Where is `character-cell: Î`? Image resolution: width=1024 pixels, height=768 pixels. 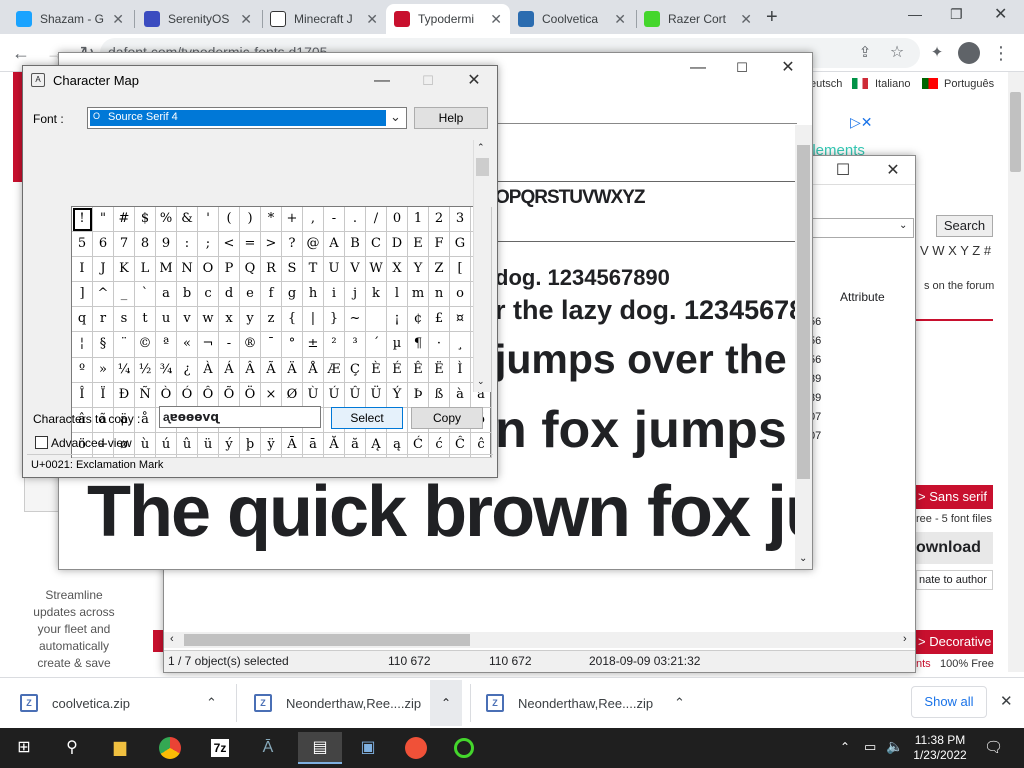 character-cell: Î is located at coordinates (82, 395).